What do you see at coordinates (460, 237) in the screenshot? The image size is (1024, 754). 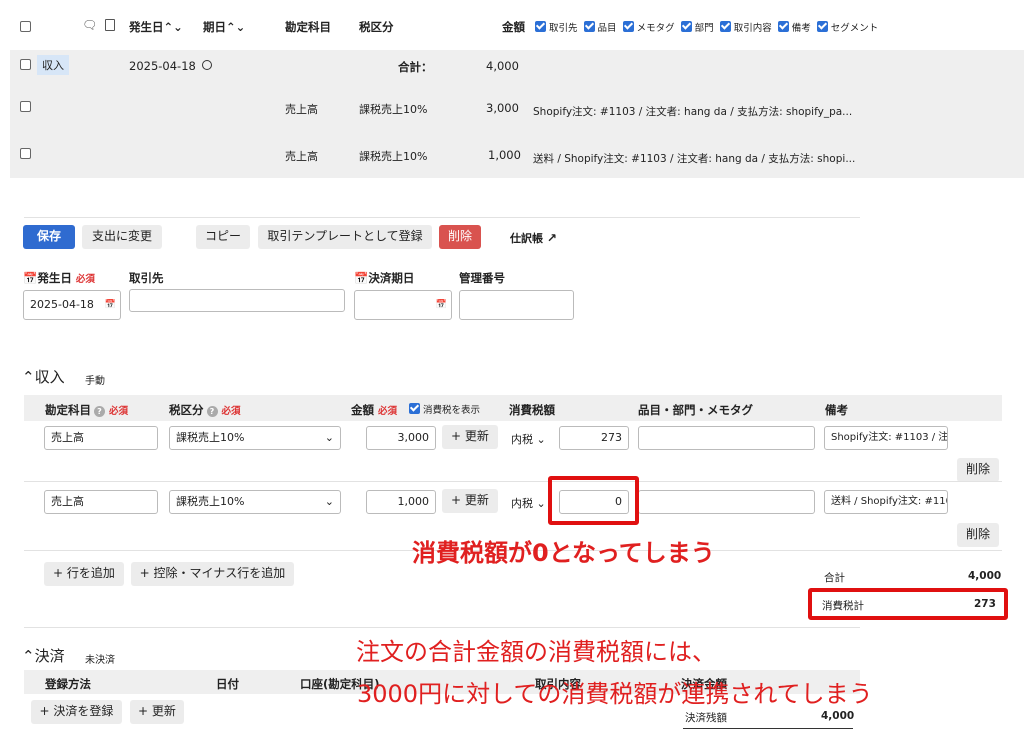 I see `delete-button: 削除` at bounding box center [460, 237].